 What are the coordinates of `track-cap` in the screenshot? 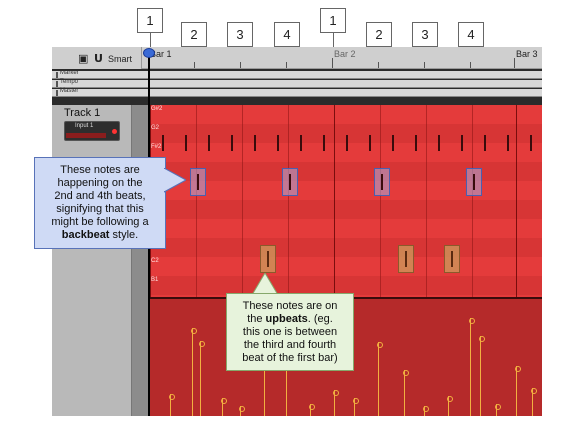 It's located at (57, 93).